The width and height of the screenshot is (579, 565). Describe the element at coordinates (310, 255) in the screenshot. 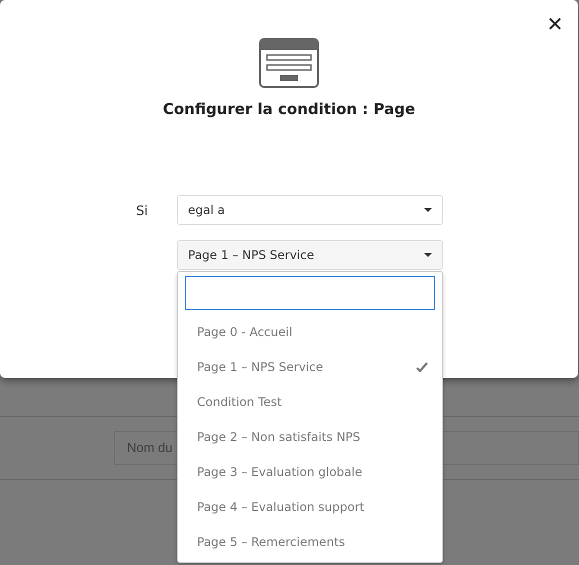

I see `page-select: Page 1 – NPS Service` at that location.